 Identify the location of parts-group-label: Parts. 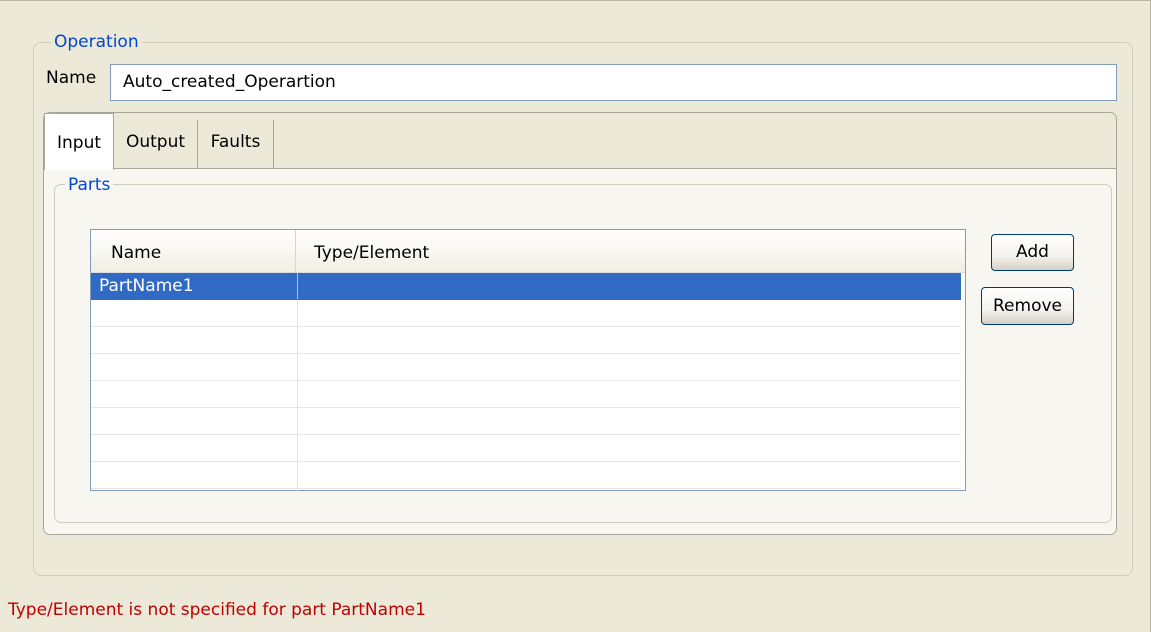
(89, 185).